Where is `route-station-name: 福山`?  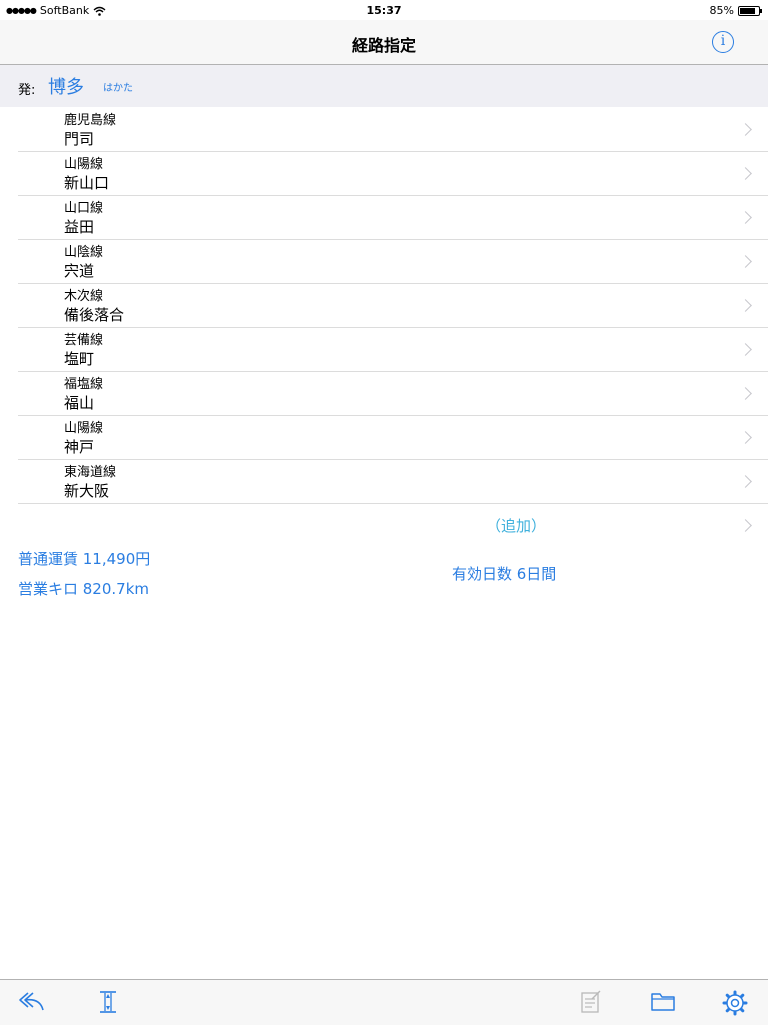 route-station-name: 福山 is located at coordinates (79, 403).